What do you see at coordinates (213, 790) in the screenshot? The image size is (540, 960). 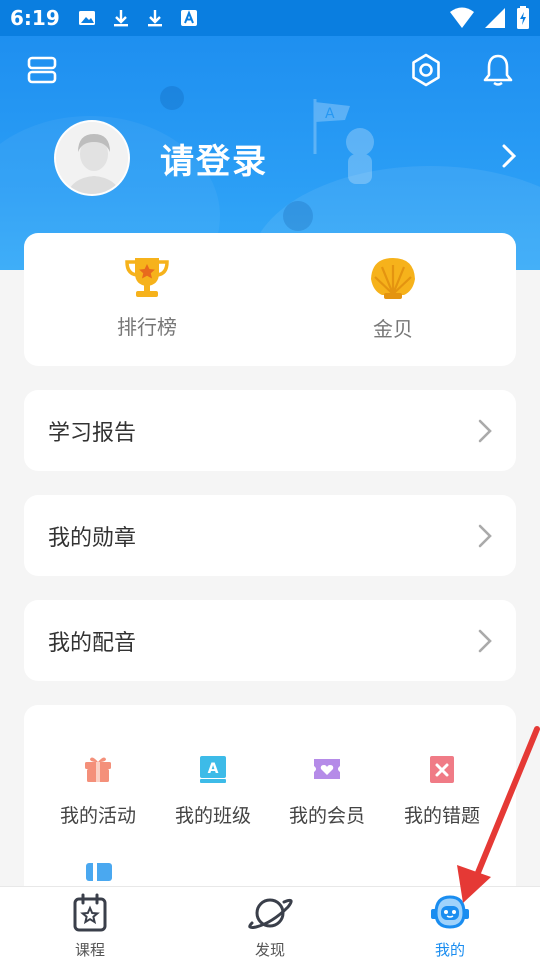 I see `my-class-button: A 我的班级` at bounding box center [213, 790].